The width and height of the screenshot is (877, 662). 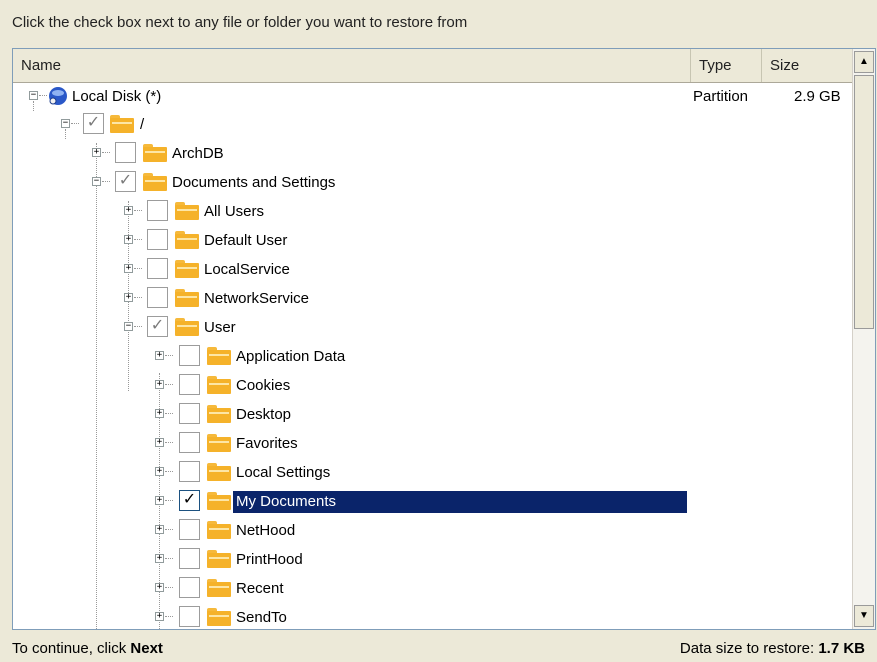 I want to click on tree-row-default-user: + Default User, so click(x=433, y=241).